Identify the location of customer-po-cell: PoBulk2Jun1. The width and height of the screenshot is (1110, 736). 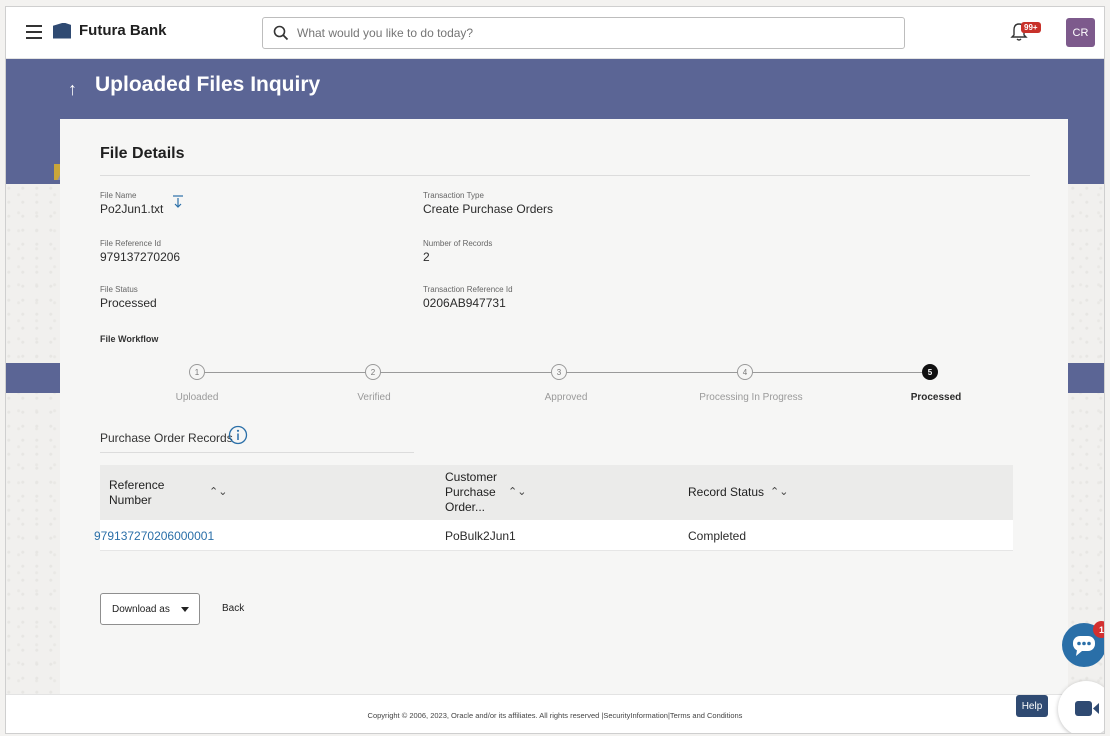
(480, 536).